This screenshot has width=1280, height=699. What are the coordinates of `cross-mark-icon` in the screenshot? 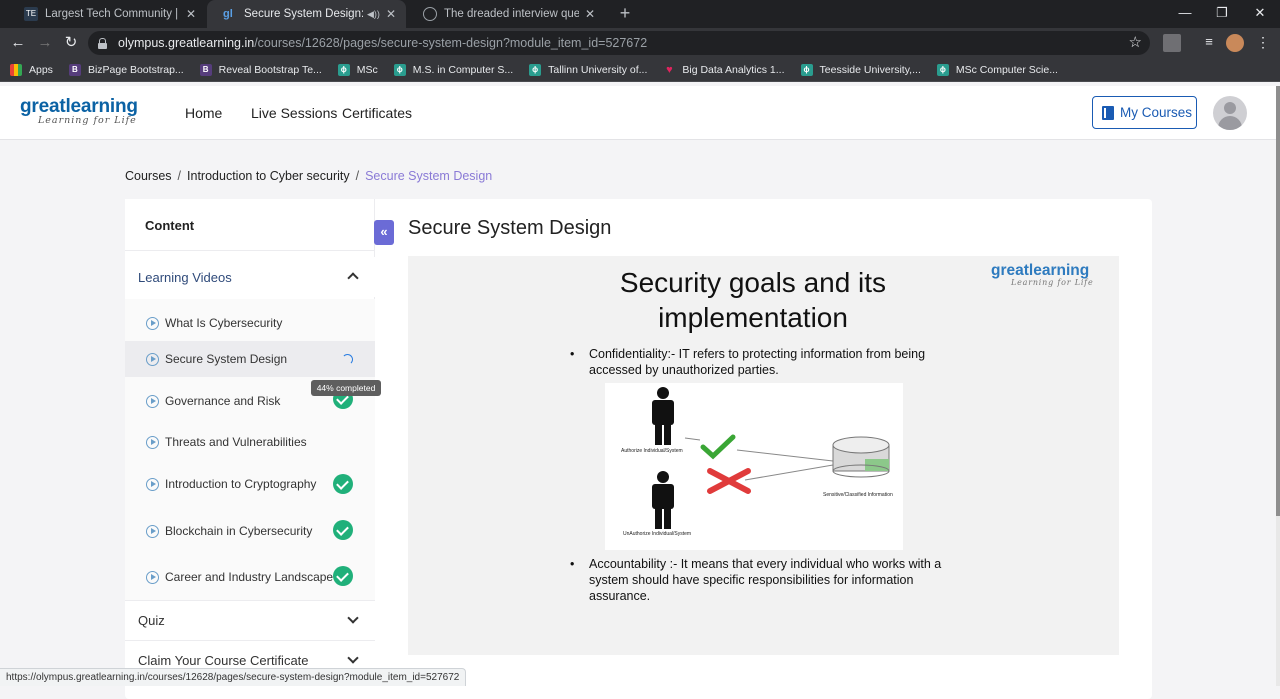 It's located at (729, 481).